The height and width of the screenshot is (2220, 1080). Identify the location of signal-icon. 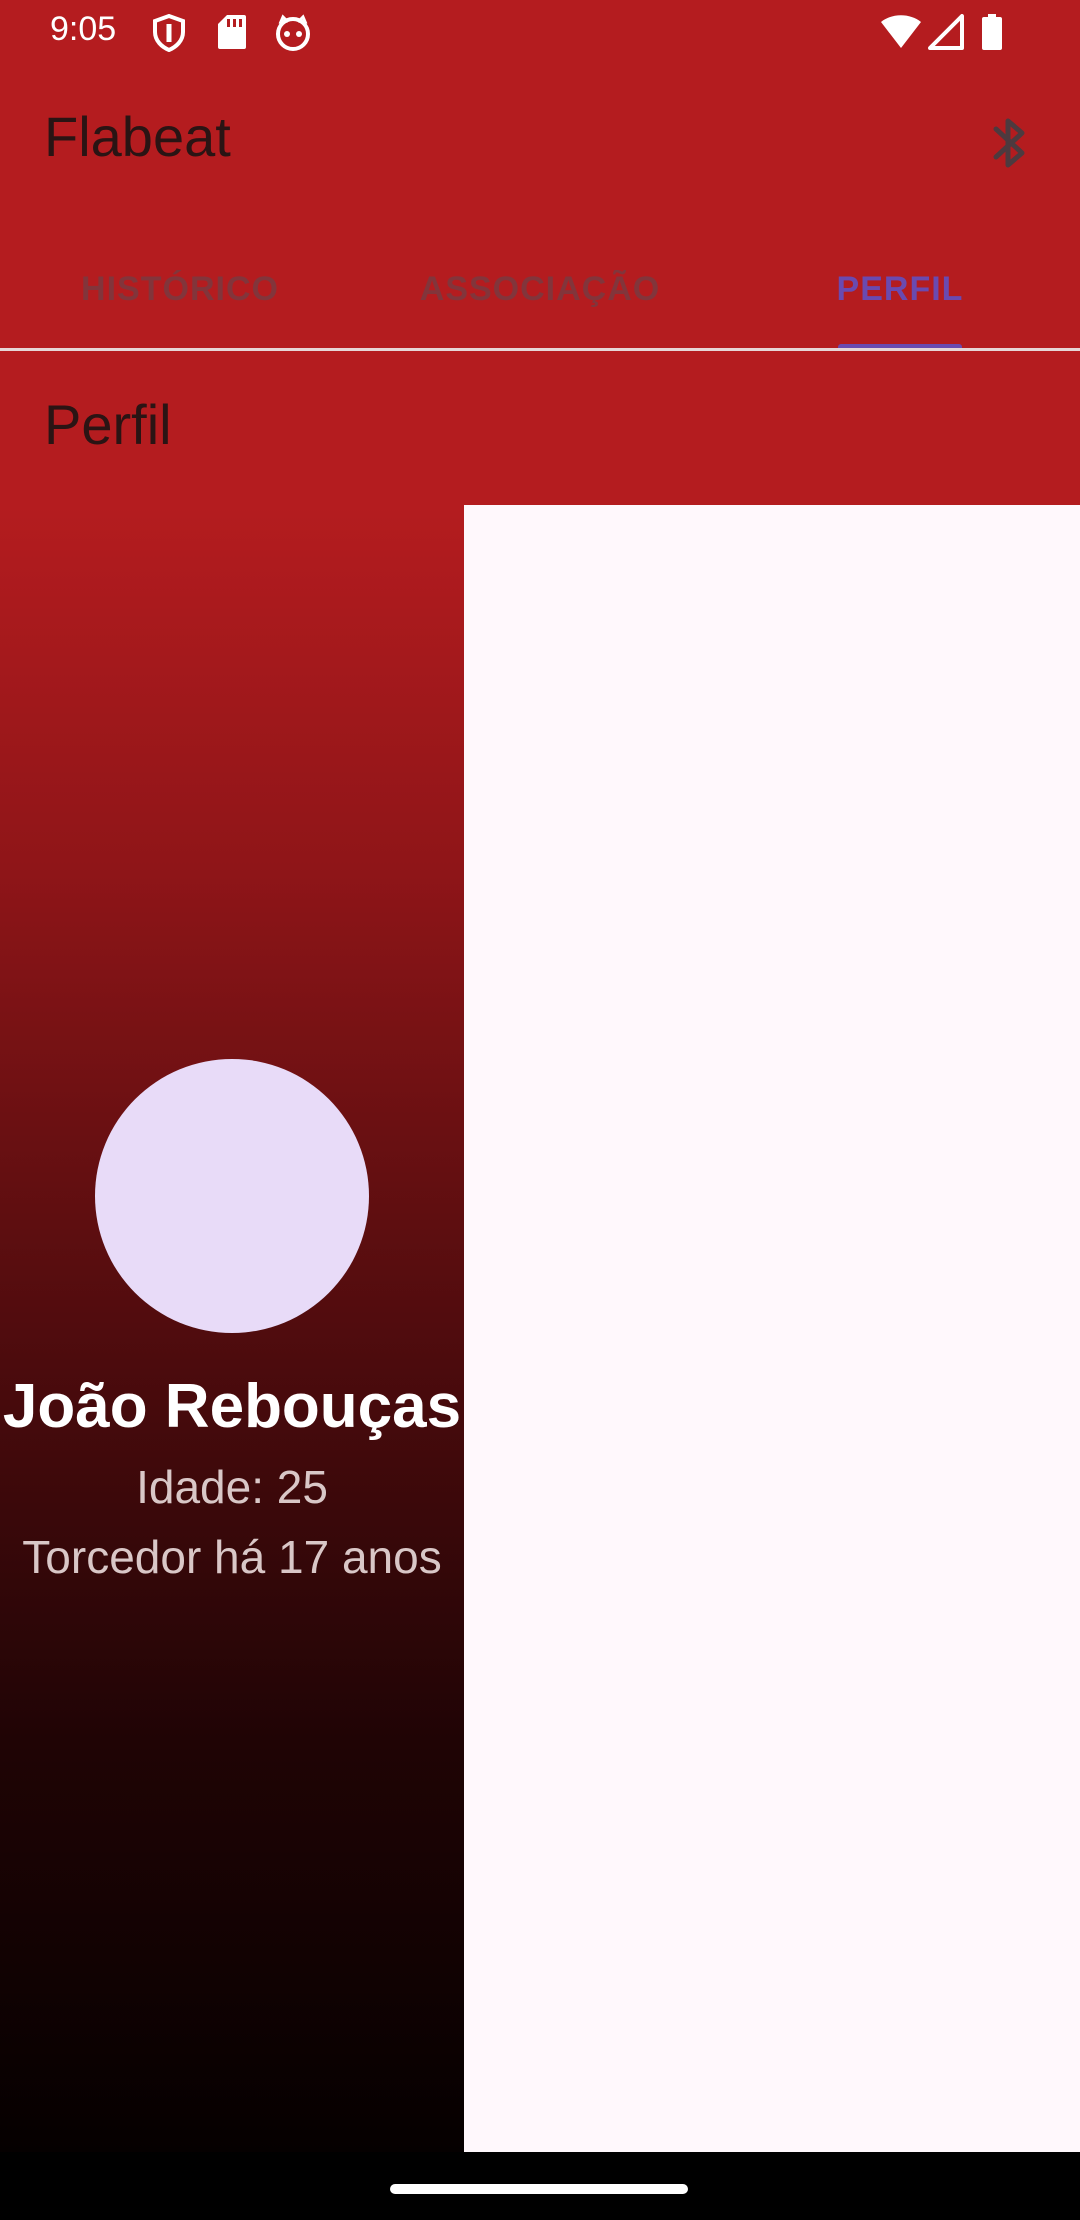
(946, 34).